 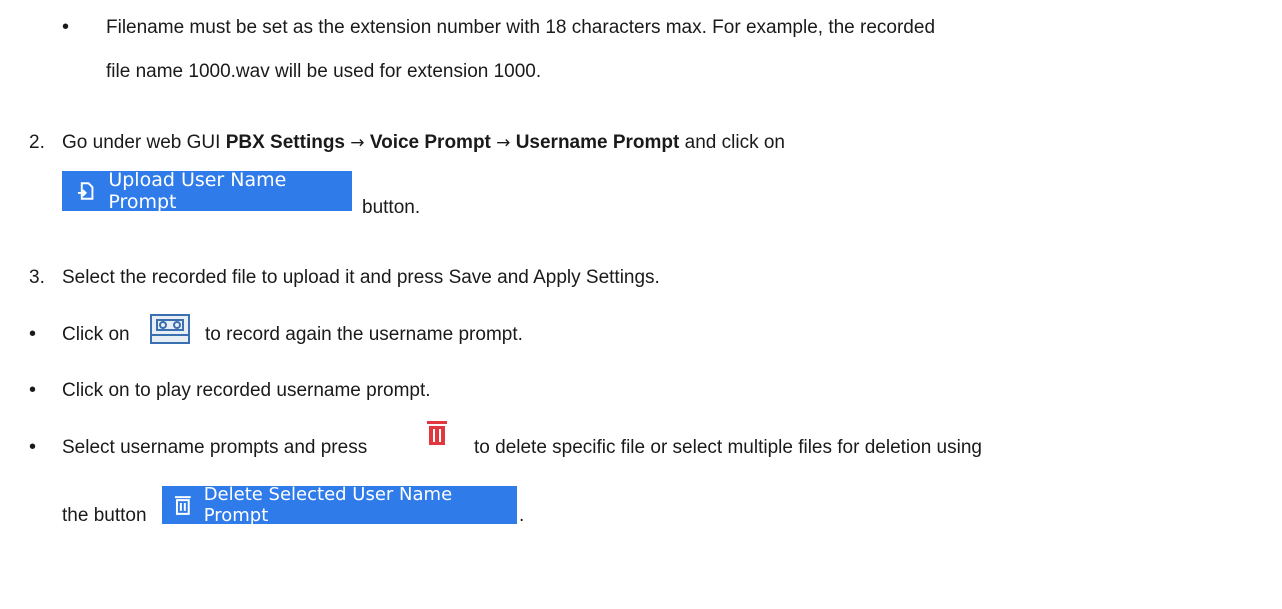 I want to click on step-2-after-button: button., so click(x=391, y=207).